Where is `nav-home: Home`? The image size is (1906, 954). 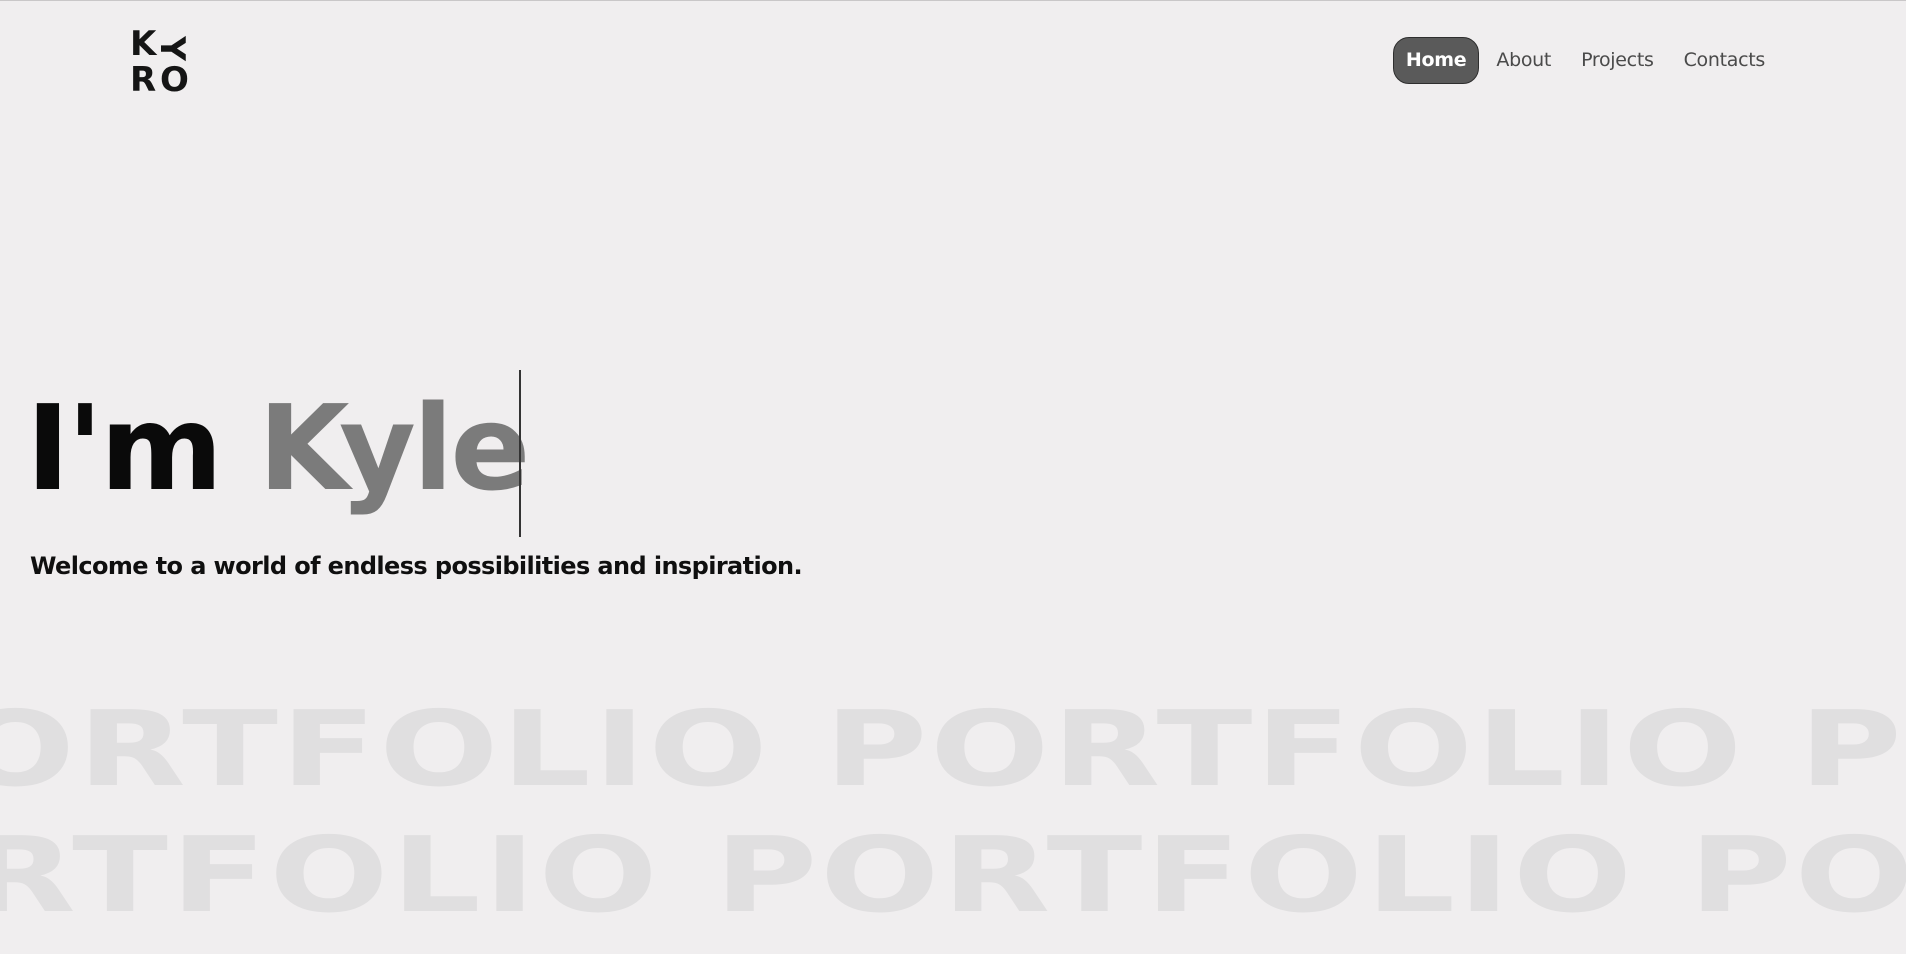 nav-home: Home is located at coordinates (1436, 60).